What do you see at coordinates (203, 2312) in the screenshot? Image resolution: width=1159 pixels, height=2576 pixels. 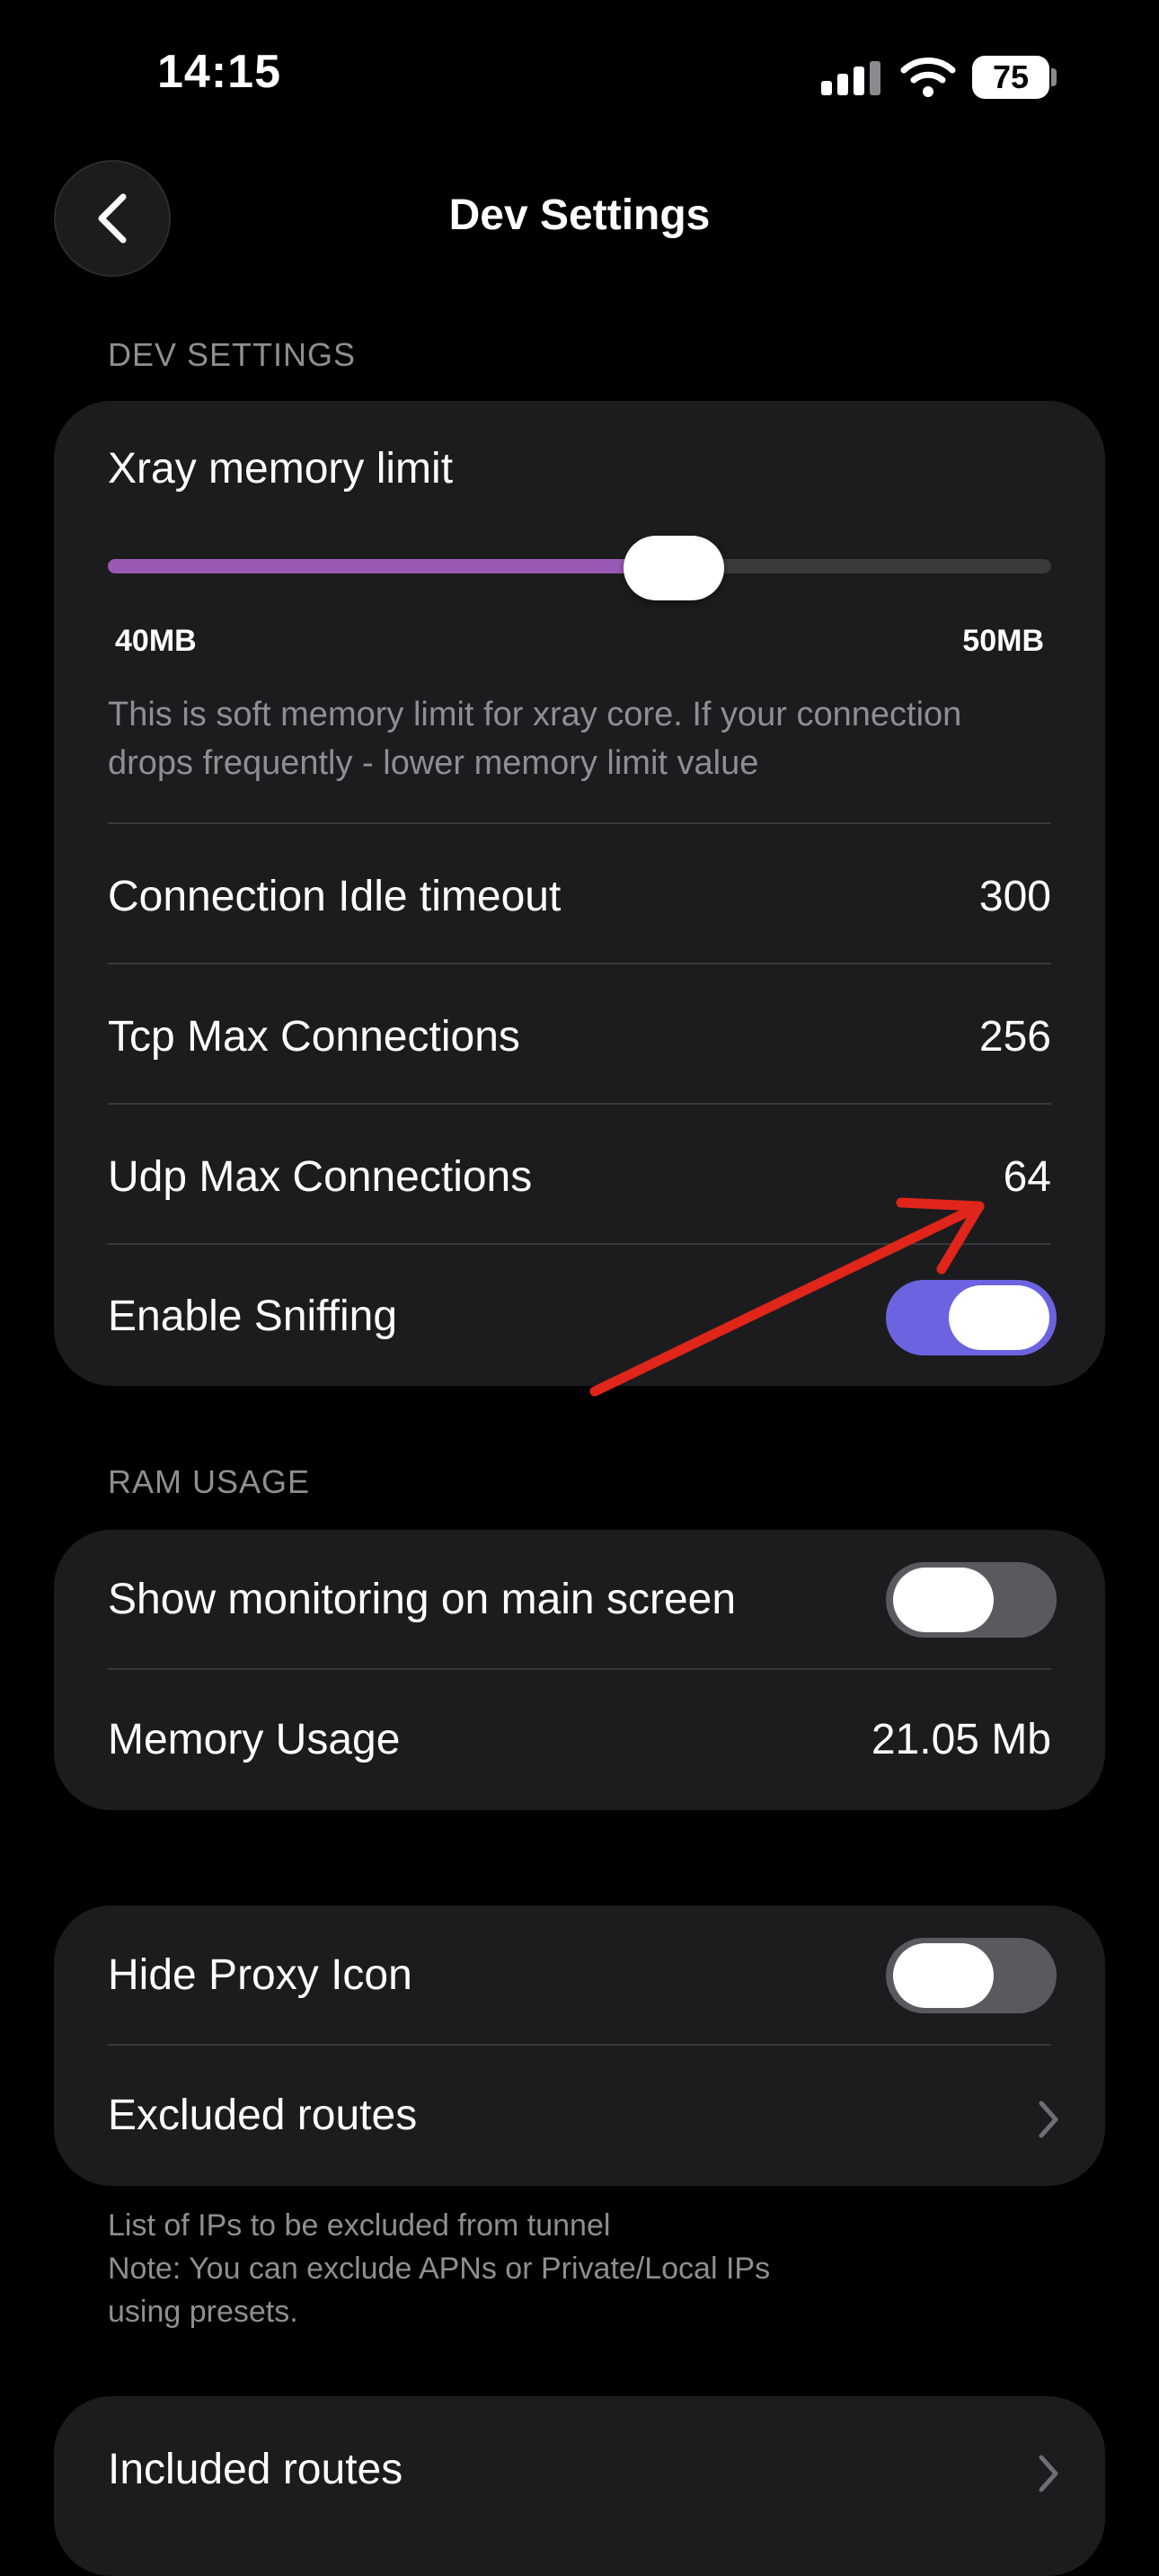 I see `excluded-routes-footnote-line3: using presets.` at bounding box center [203, 2312].